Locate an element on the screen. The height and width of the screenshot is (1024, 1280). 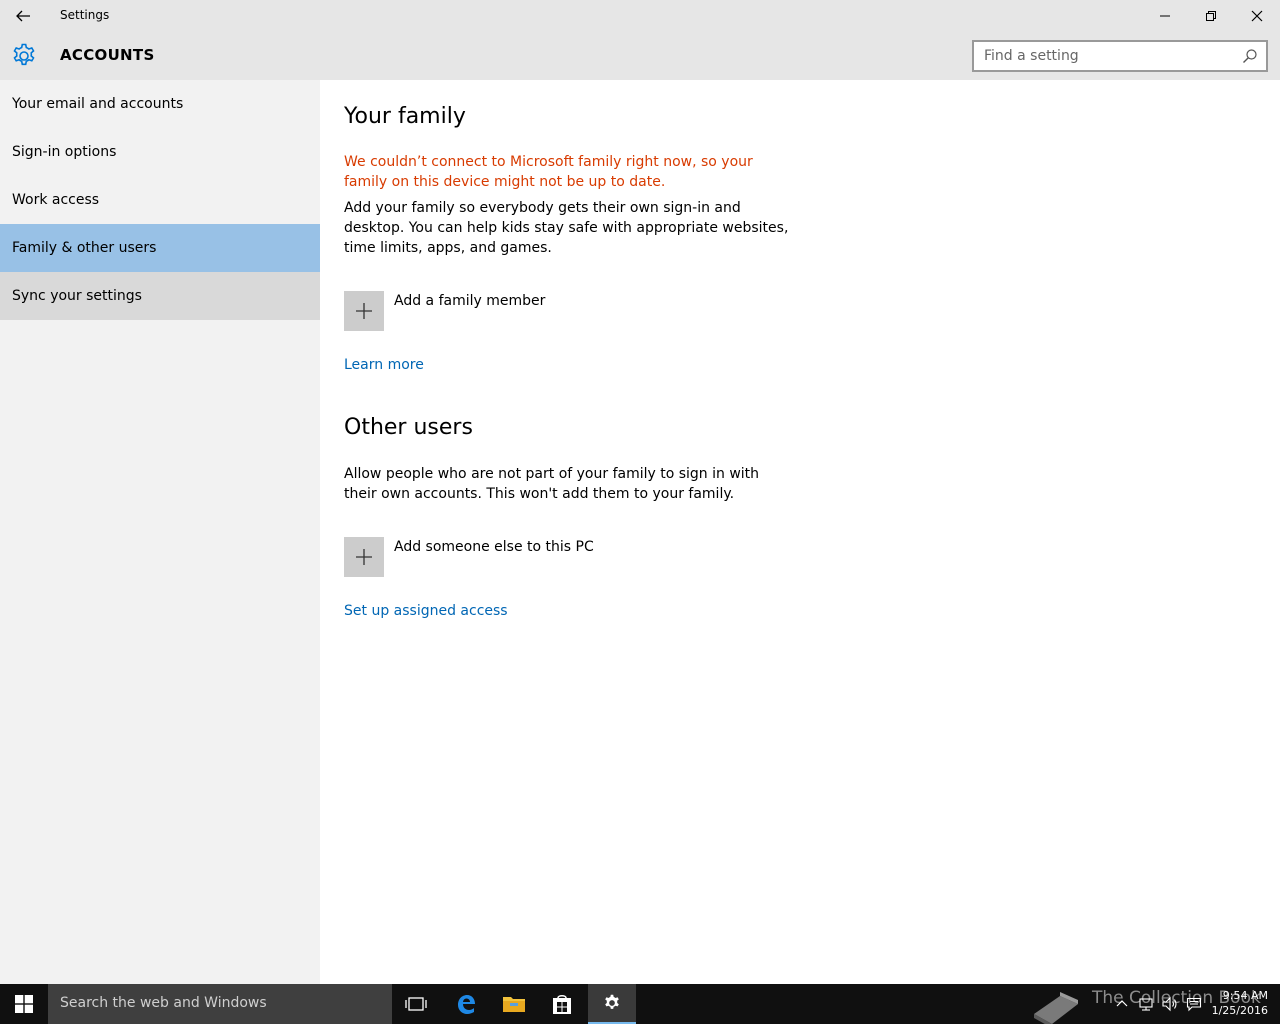
back-arrow-icon is located at coordinates (23, 16).